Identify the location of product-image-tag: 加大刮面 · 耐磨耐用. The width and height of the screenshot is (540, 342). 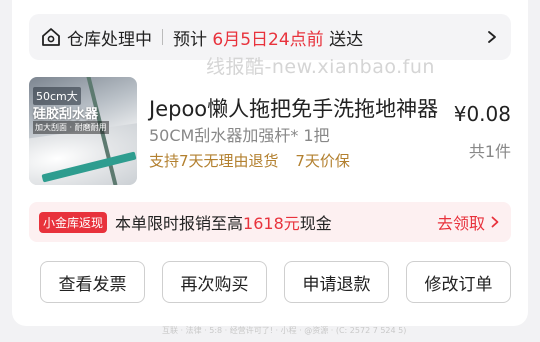
(71, 127).